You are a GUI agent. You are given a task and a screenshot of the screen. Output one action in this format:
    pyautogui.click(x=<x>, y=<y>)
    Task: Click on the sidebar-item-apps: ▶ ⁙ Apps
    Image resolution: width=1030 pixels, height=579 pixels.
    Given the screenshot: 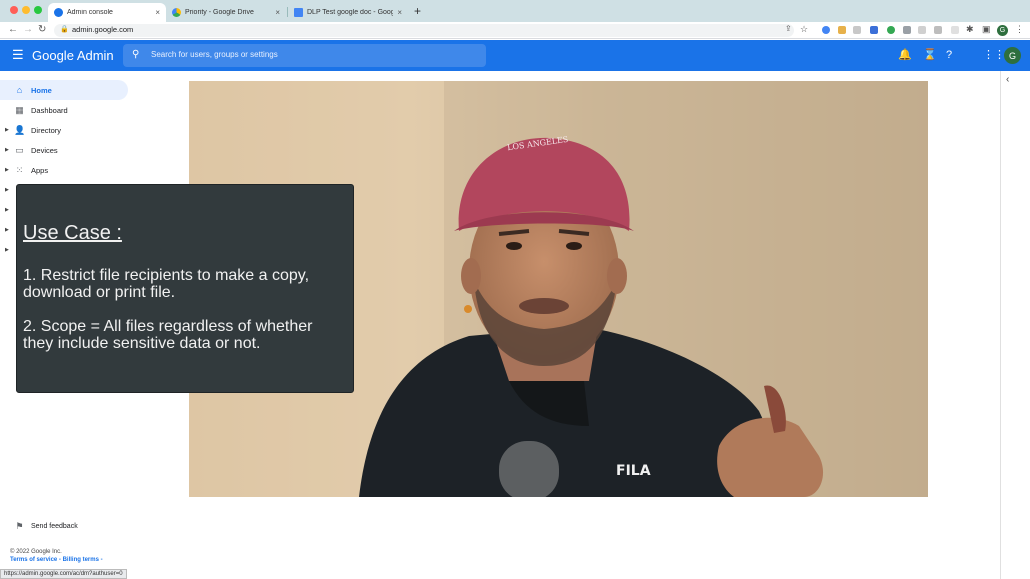 What is the action you would take?
    pyautogui.click(x=64, y=170)
    